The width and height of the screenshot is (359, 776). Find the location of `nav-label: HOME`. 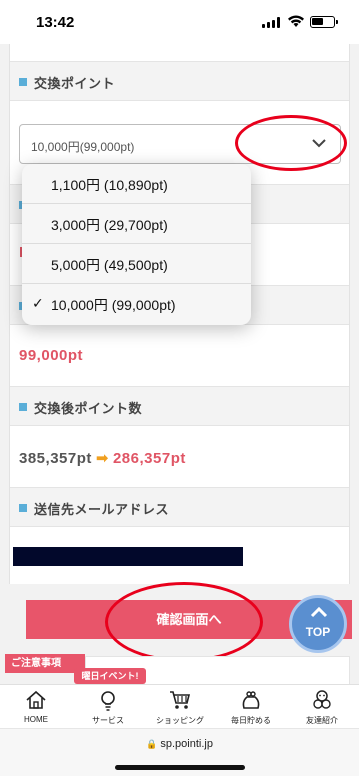

nav-label: HOME is located at coordinates (36, 719).